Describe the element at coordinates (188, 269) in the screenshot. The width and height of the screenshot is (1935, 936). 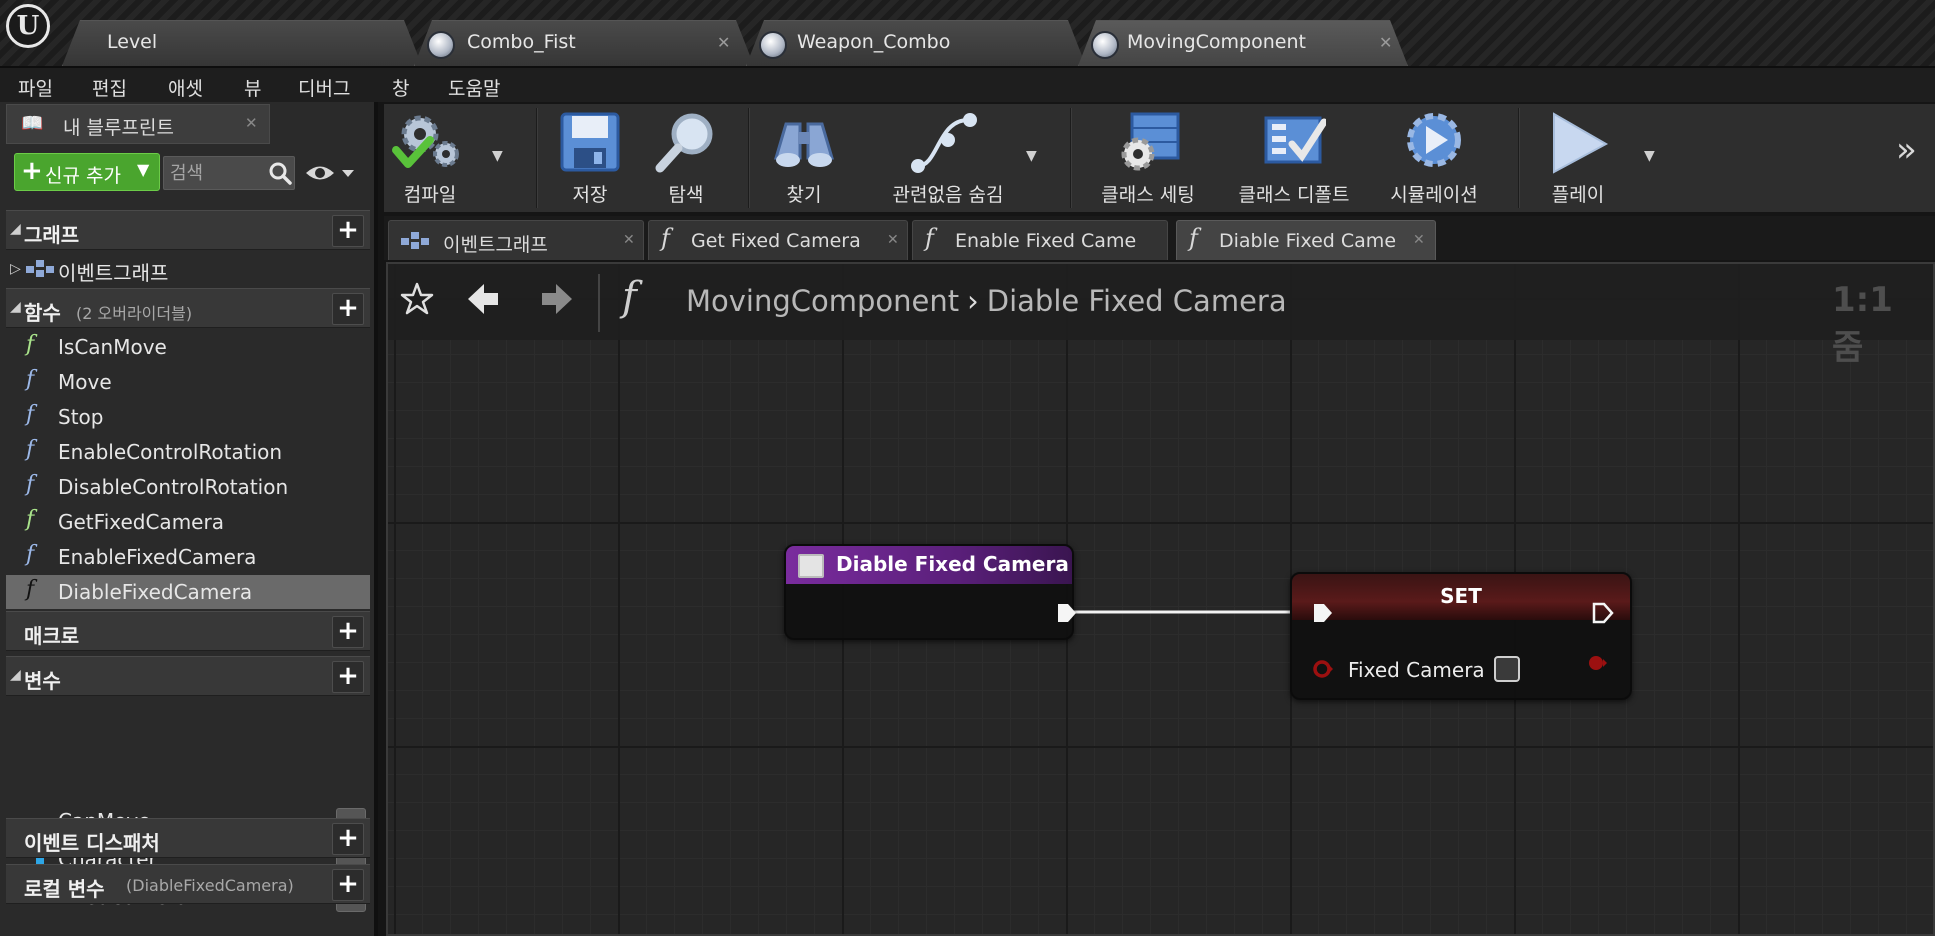
I see `tree-item-event-graph: ▷ 이벤트그래프` at that location.